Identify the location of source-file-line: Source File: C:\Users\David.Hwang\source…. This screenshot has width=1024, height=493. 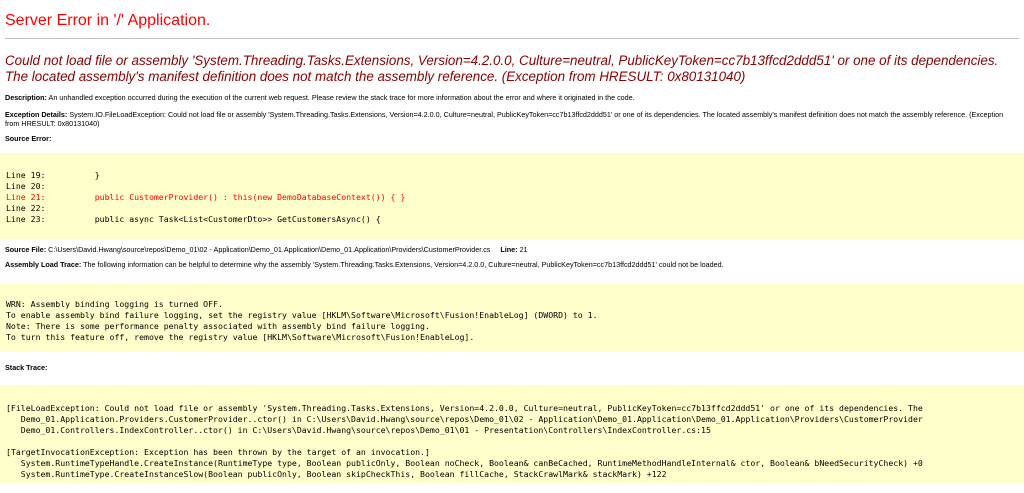
(511, 249).